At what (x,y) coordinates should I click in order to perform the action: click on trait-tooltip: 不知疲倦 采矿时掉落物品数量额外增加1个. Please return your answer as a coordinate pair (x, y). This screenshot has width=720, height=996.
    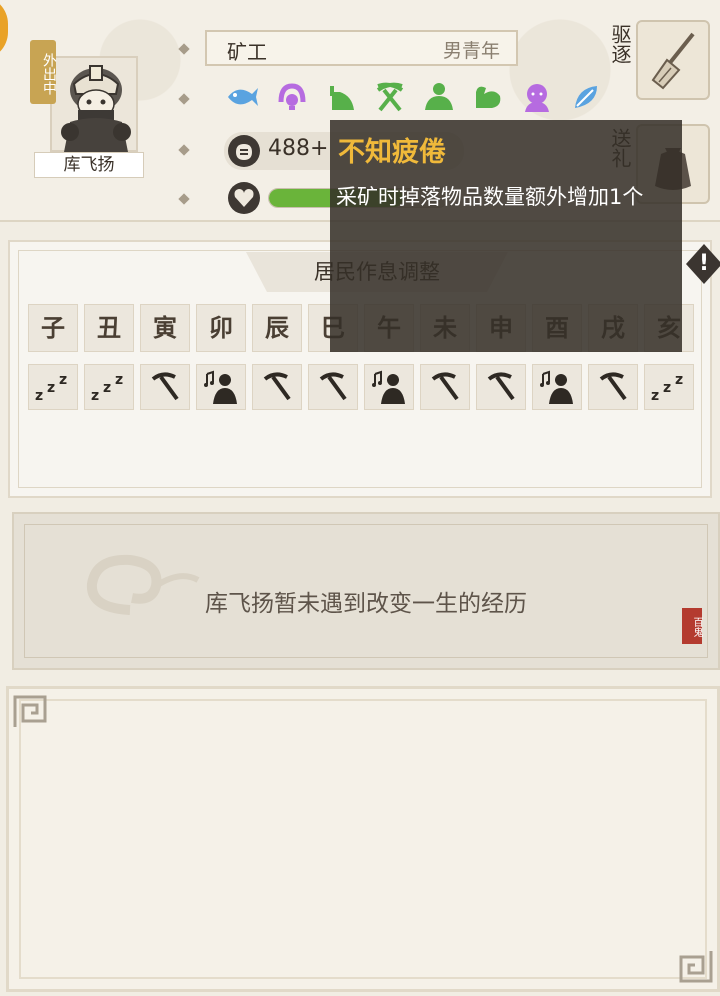
    Looking at the image, I should click on (506, 236).